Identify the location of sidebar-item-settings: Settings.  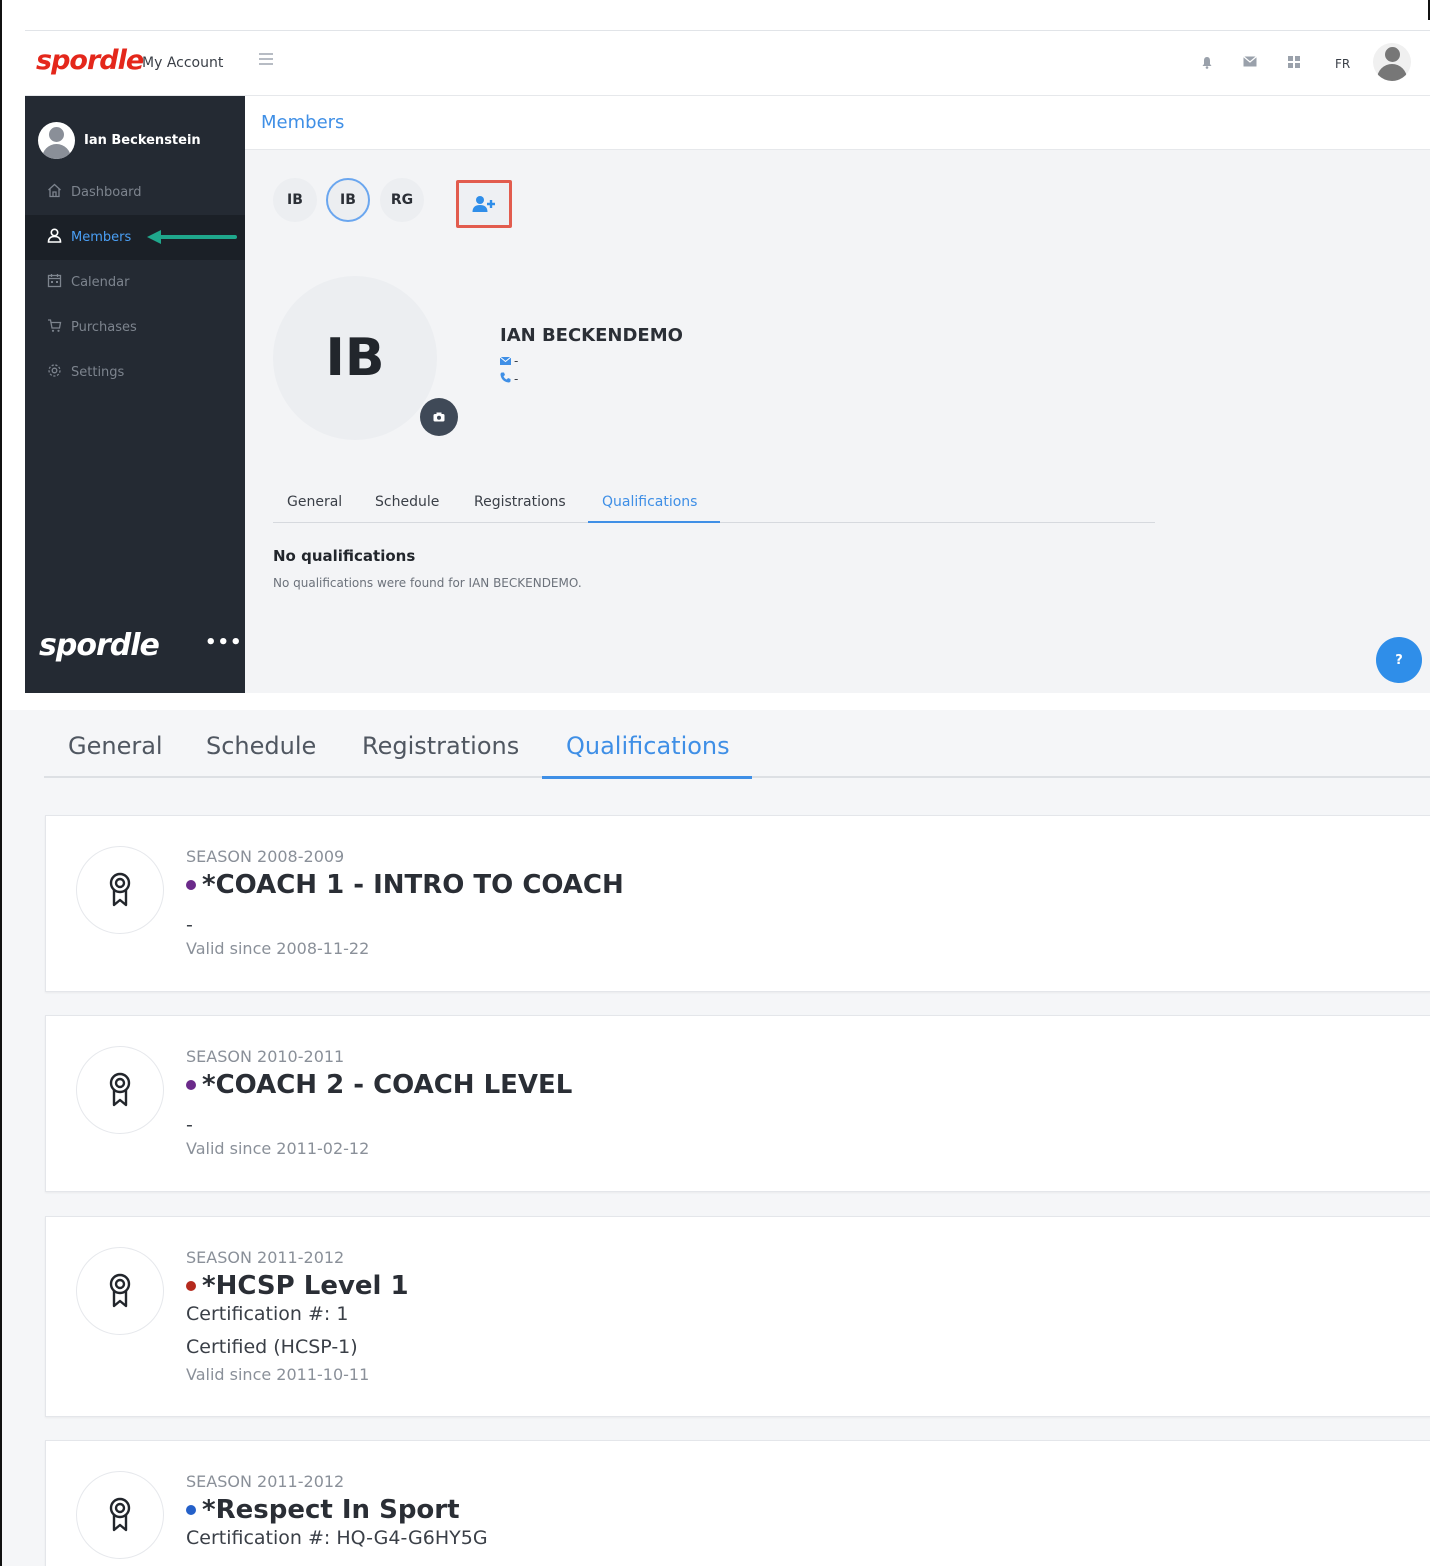
(135, 372).